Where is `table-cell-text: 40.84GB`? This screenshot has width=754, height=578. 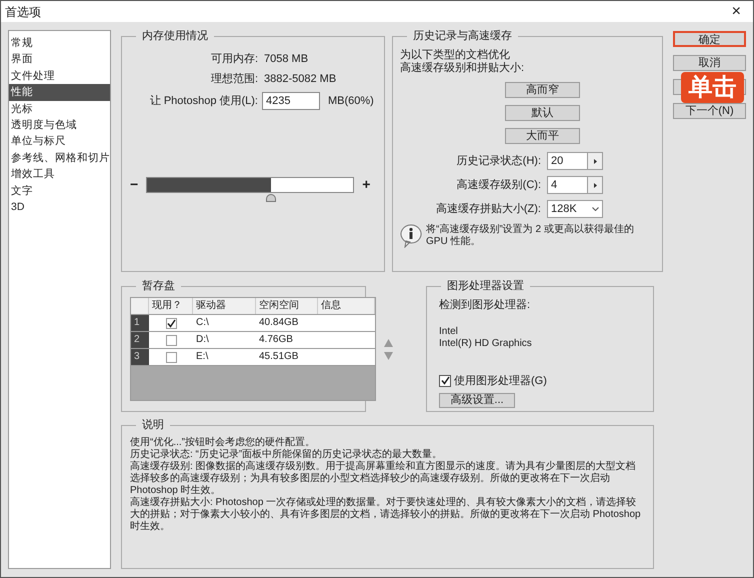 table-cell-text: 40.84GB is located at coordinates (279, 323).